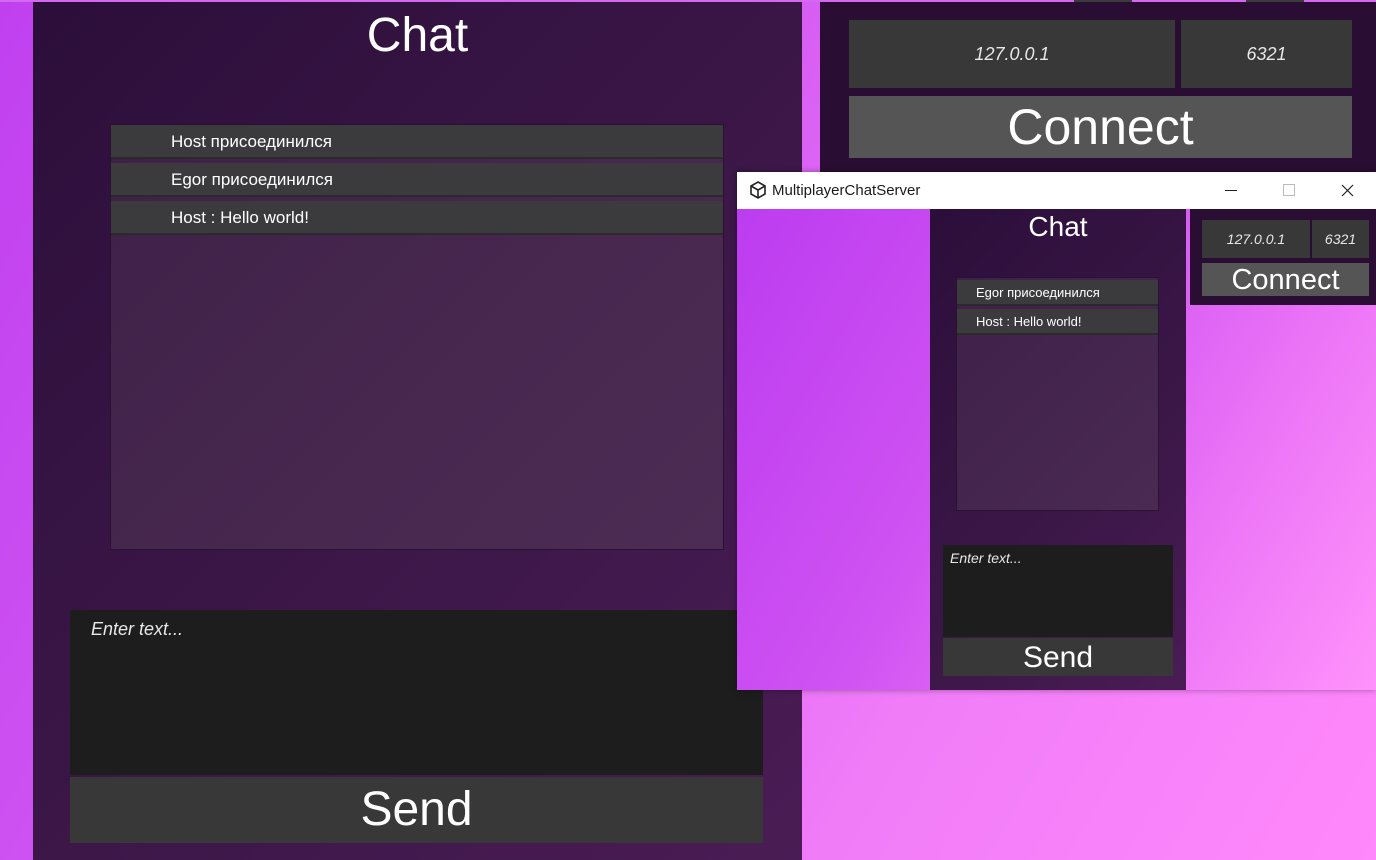 Image resolution: width=1376 pixels, height=860 pixels. I want to click on window-title: MultiplayerChatServer, so click(846, 190).